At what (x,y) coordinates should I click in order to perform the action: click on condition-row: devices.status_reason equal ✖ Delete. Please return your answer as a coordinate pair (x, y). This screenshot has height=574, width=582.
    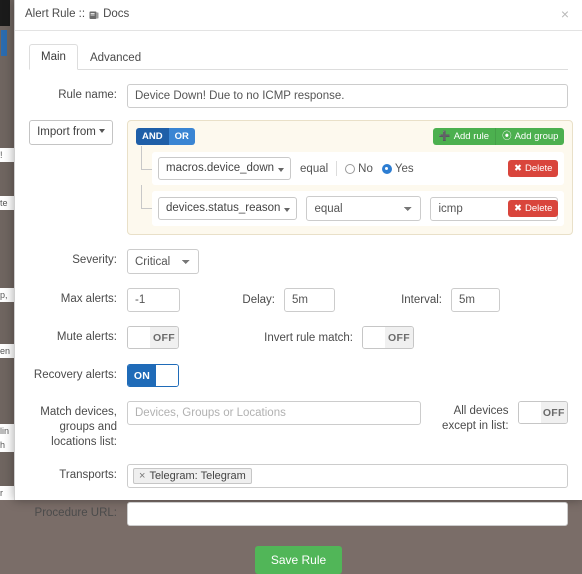
    Looking at the image, I should click on (352, 205).